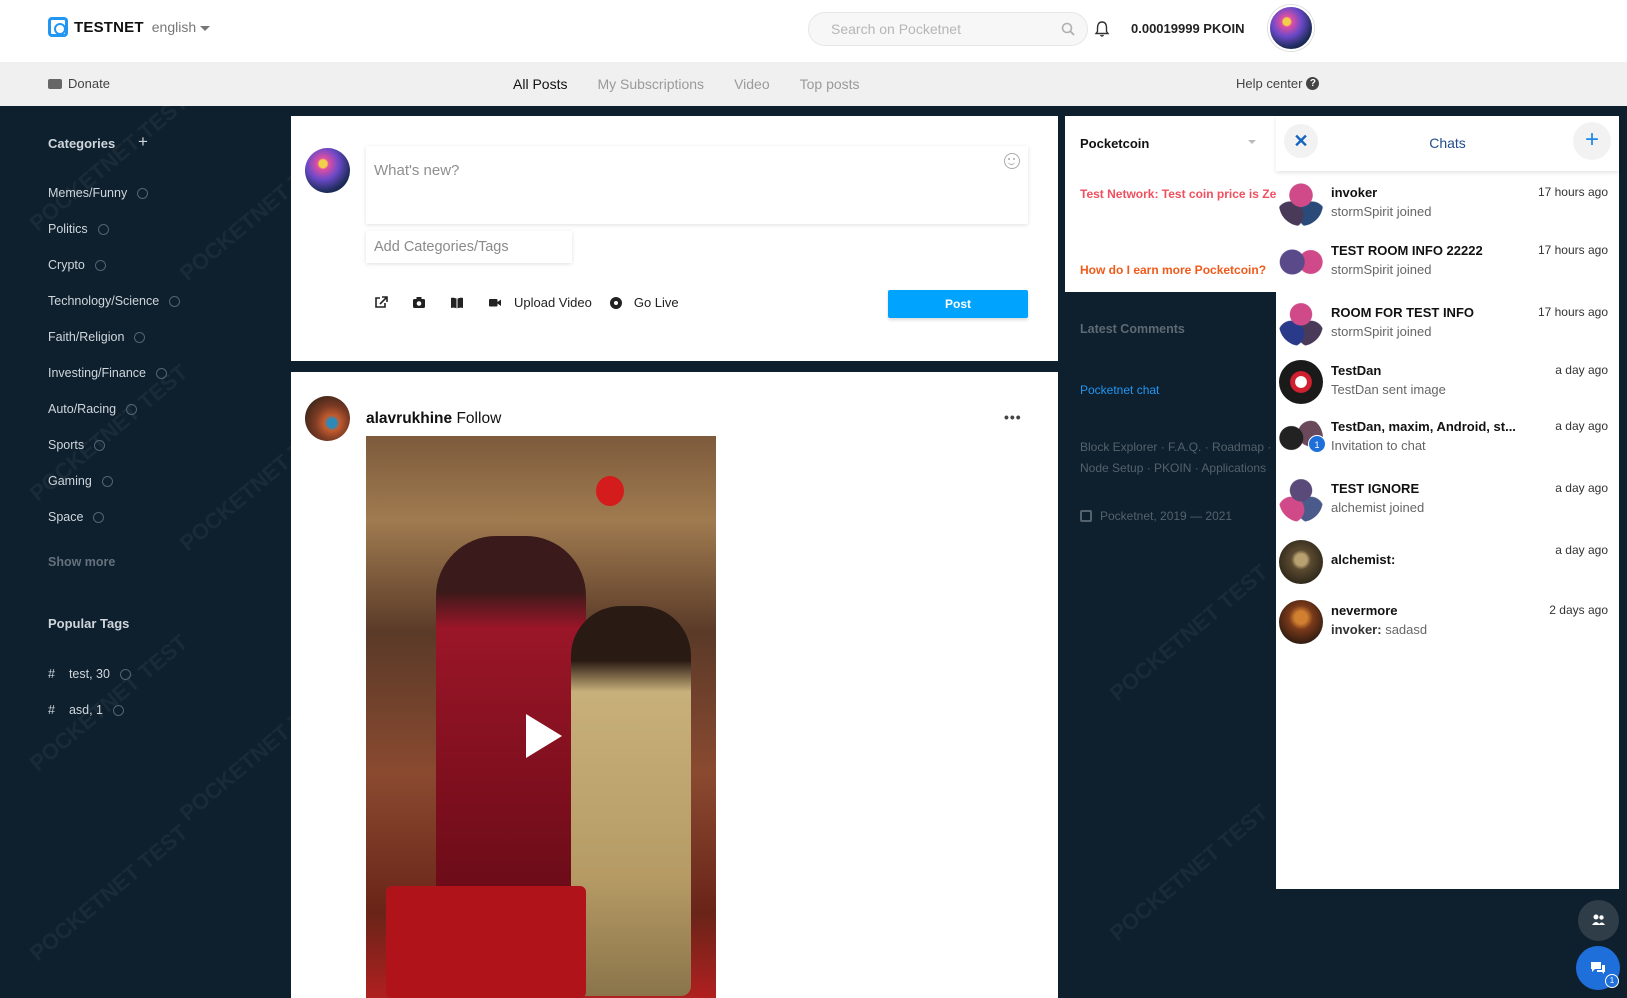 This screenshot has height=998, width=1627. I want to click on tags-input, so click(469, 247).